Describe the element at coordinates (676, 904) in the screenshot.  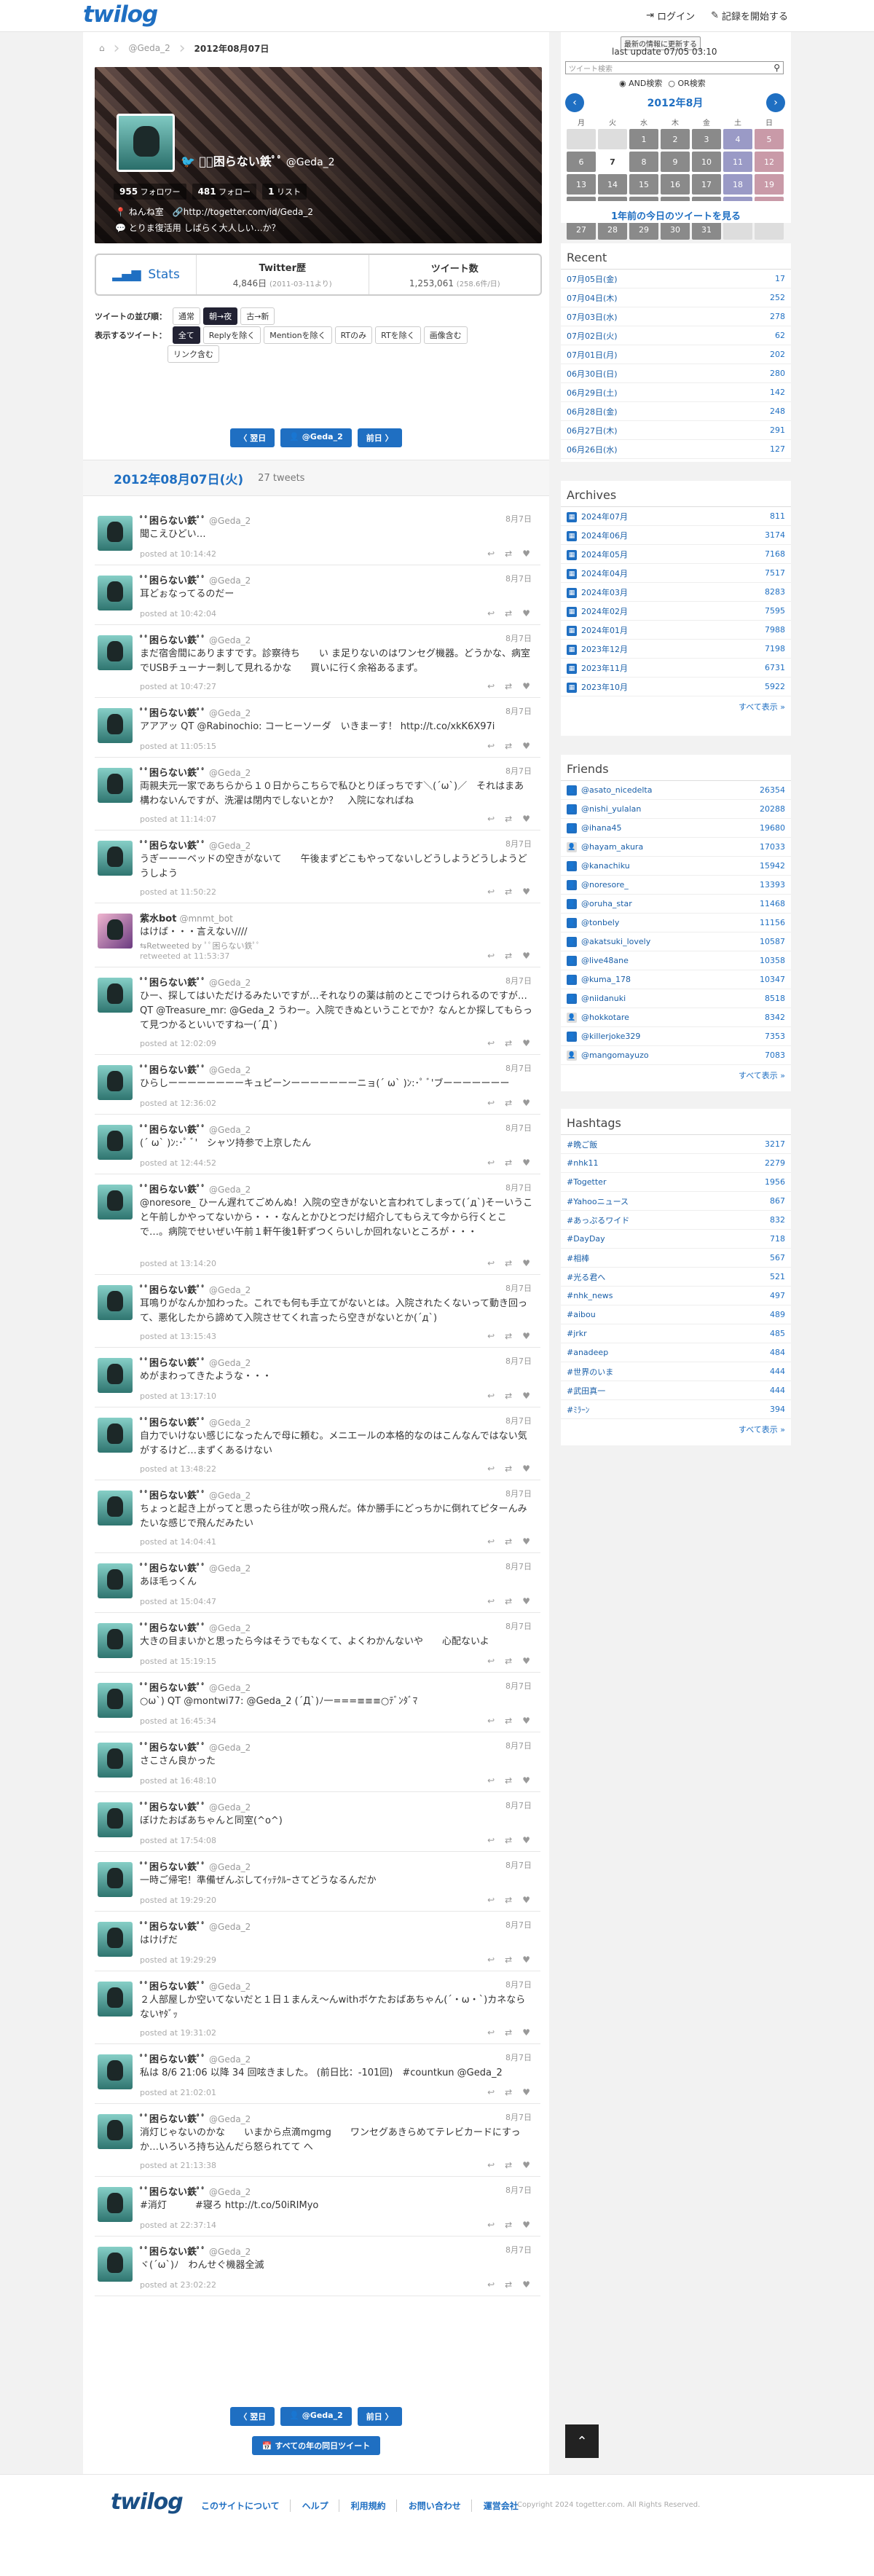
I see `friend-item: 👤 @oruha_star 11468` at that location.